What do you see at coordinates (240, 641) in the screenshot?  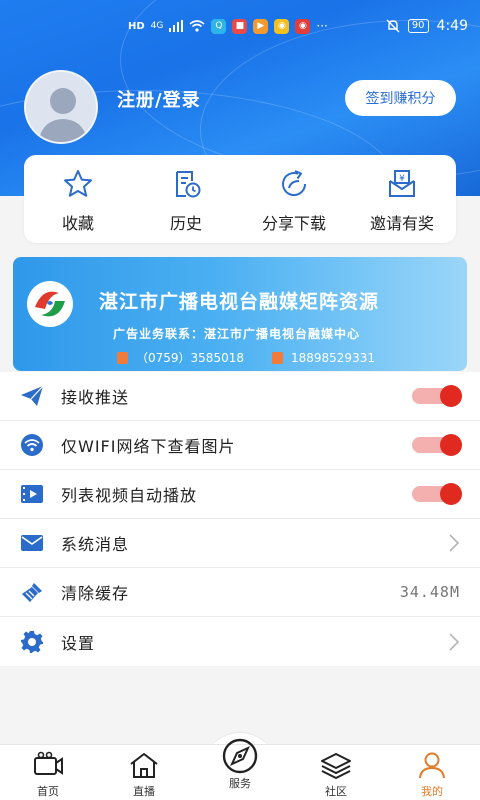 I see `setting-settings: 设置` at bounding box center [240, 641].